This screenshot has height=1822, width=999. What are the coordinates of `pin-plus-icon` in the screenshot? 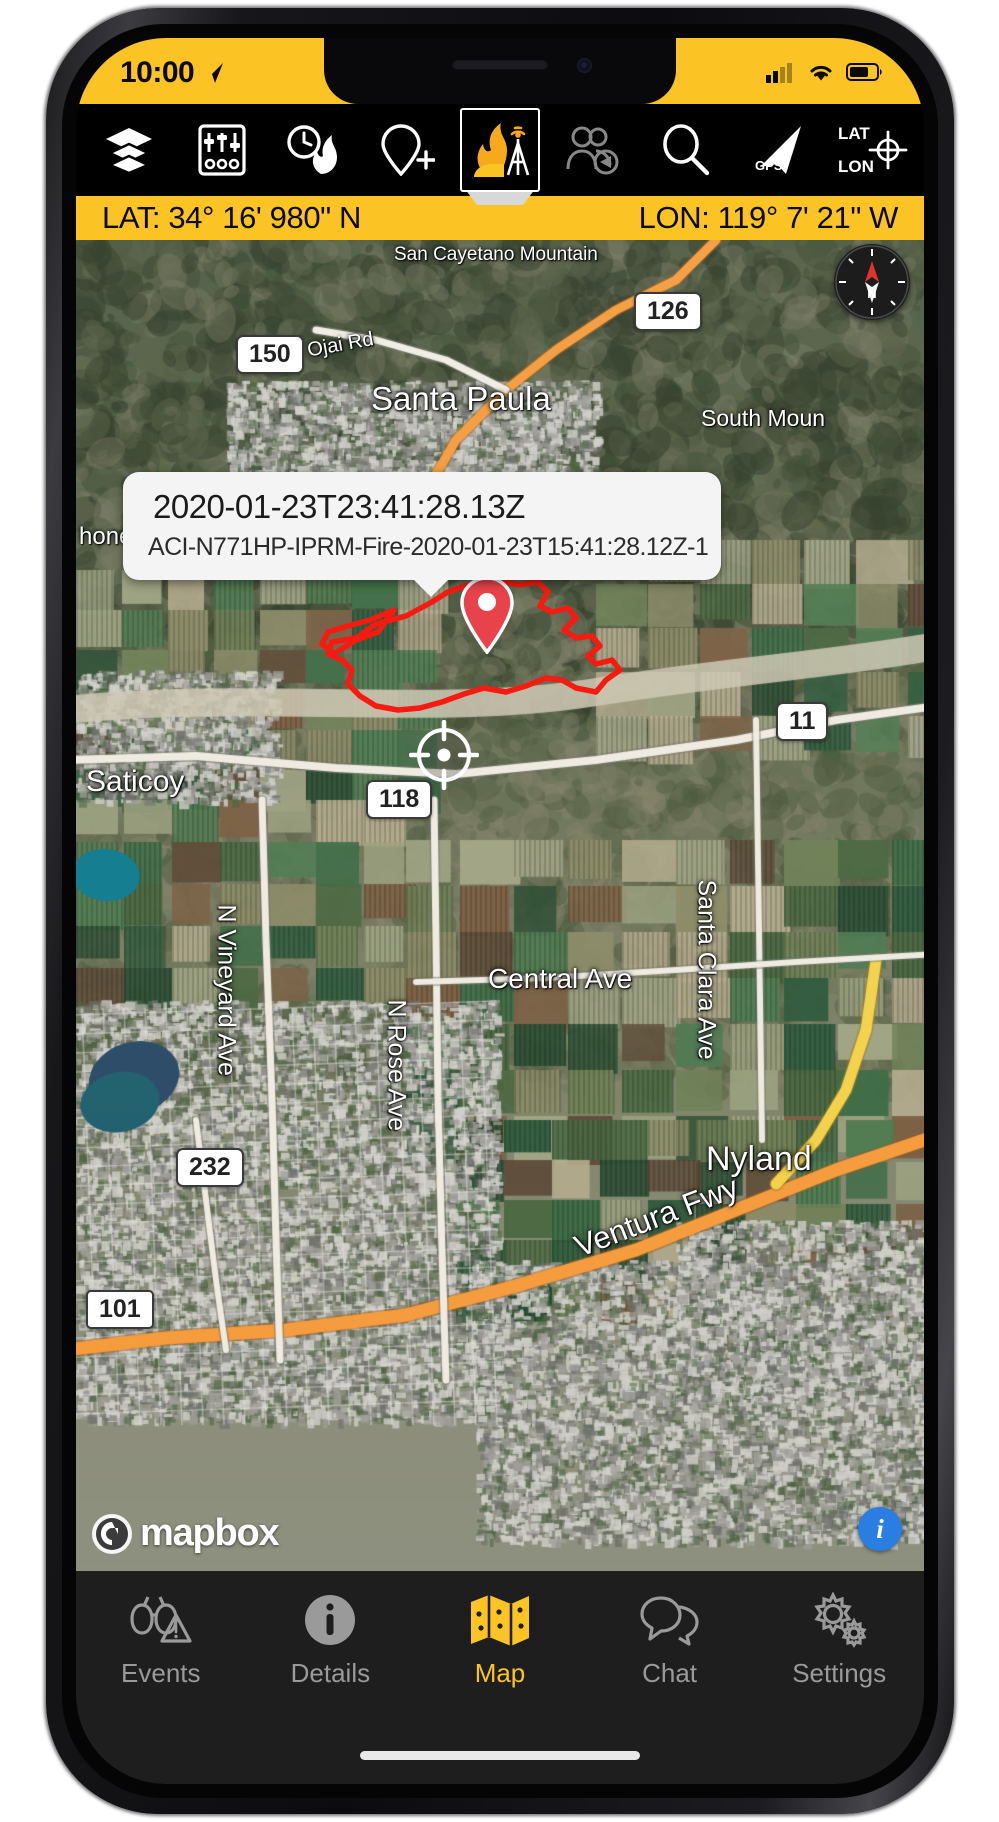 It's located at (407, 150).